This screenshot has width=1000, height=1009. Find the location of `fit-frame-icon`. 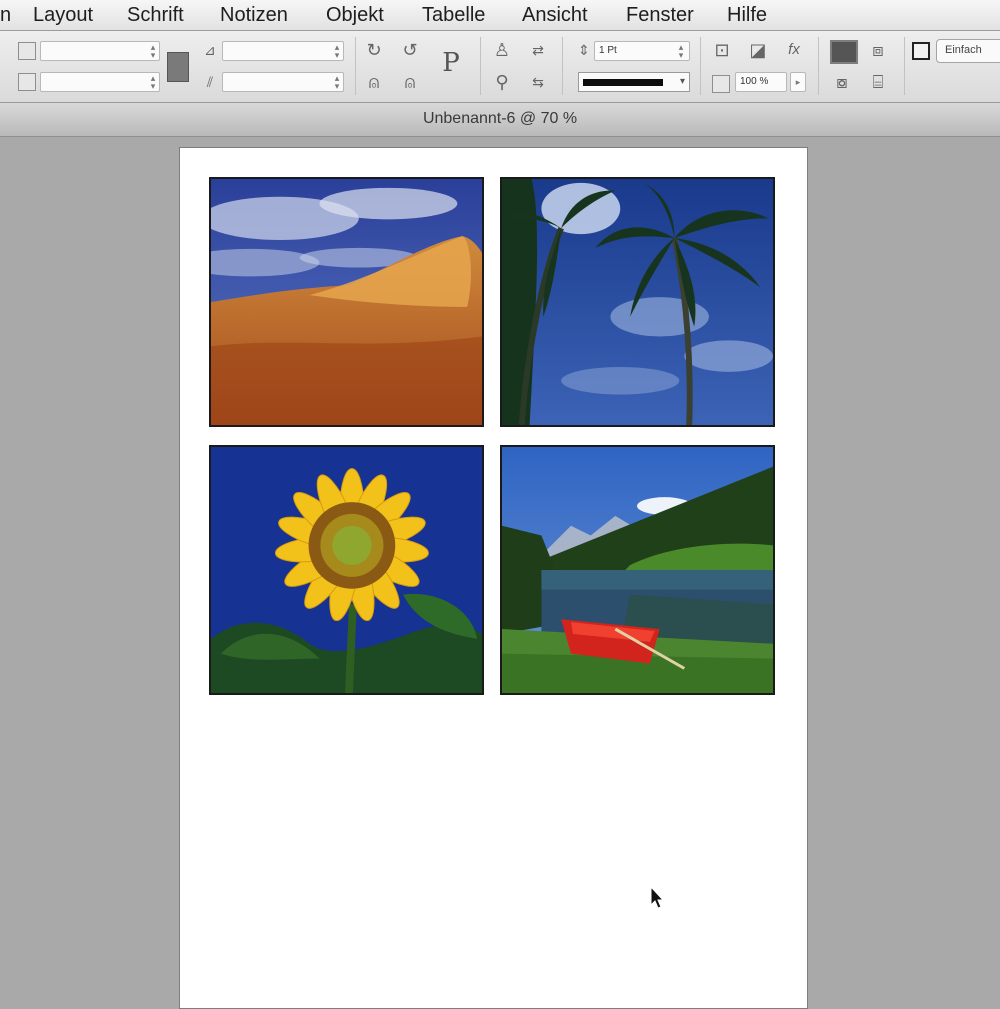

fit-frame-icon is located at coordinates (844, 52).